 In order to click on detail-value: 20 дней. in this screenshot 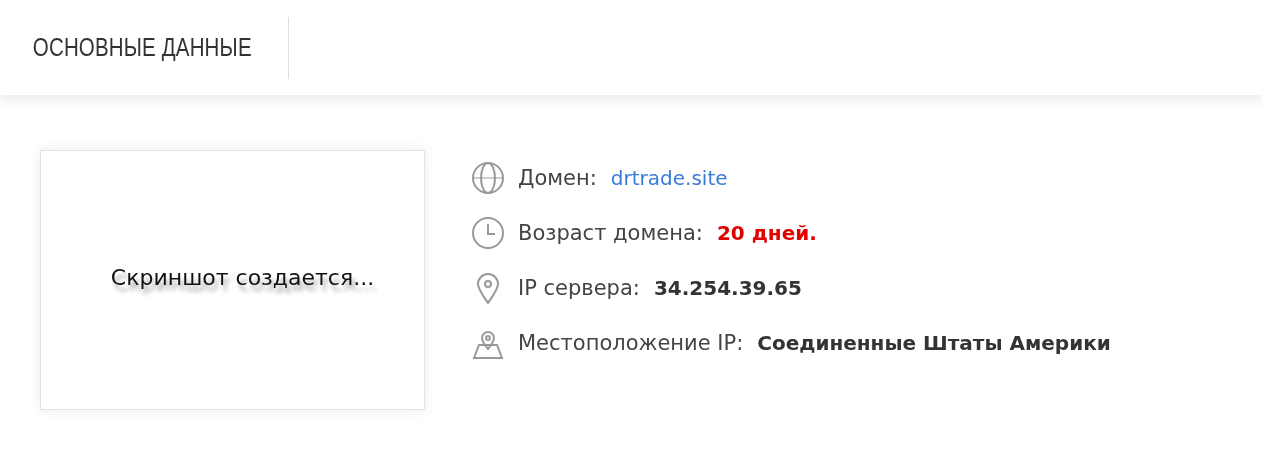, I will do `click(766, 233)`.